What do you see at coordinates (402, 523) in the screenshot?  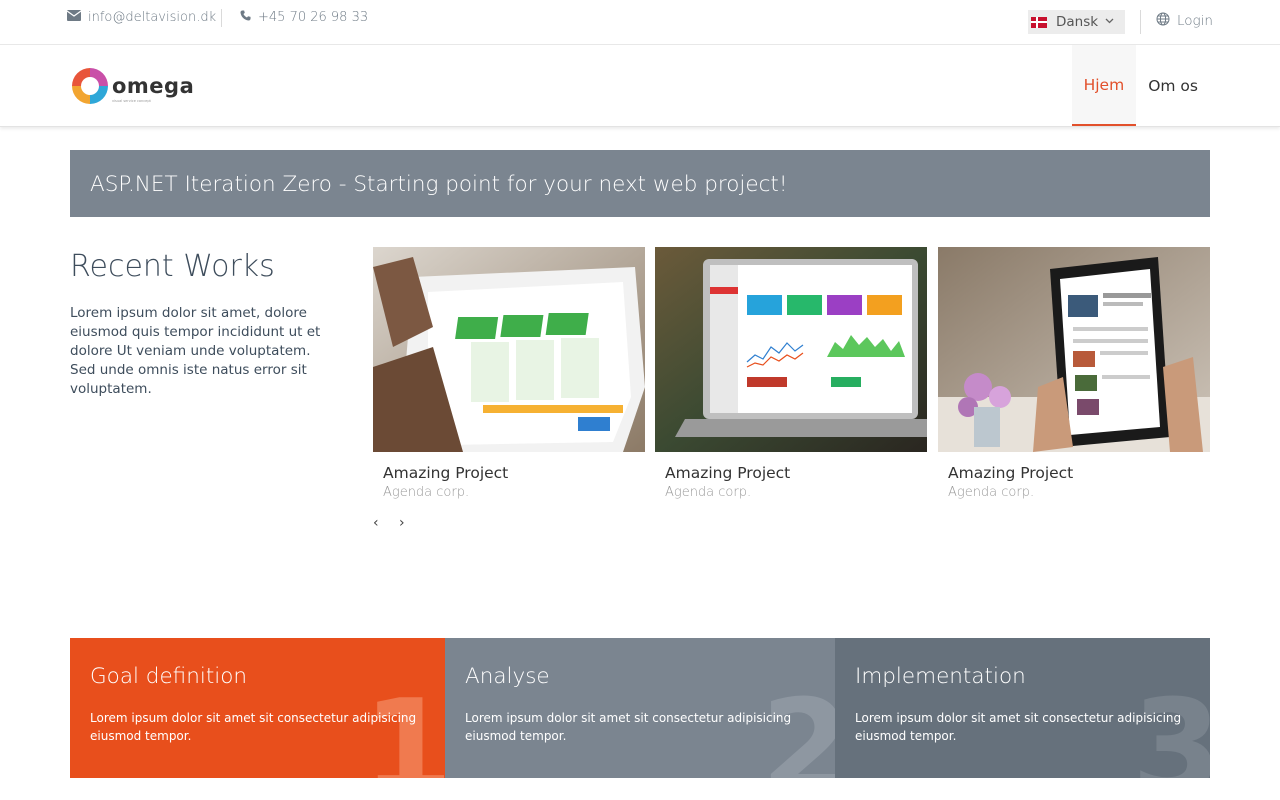 I see `carousel-next-button: ›` at bounding box center [402, 523].